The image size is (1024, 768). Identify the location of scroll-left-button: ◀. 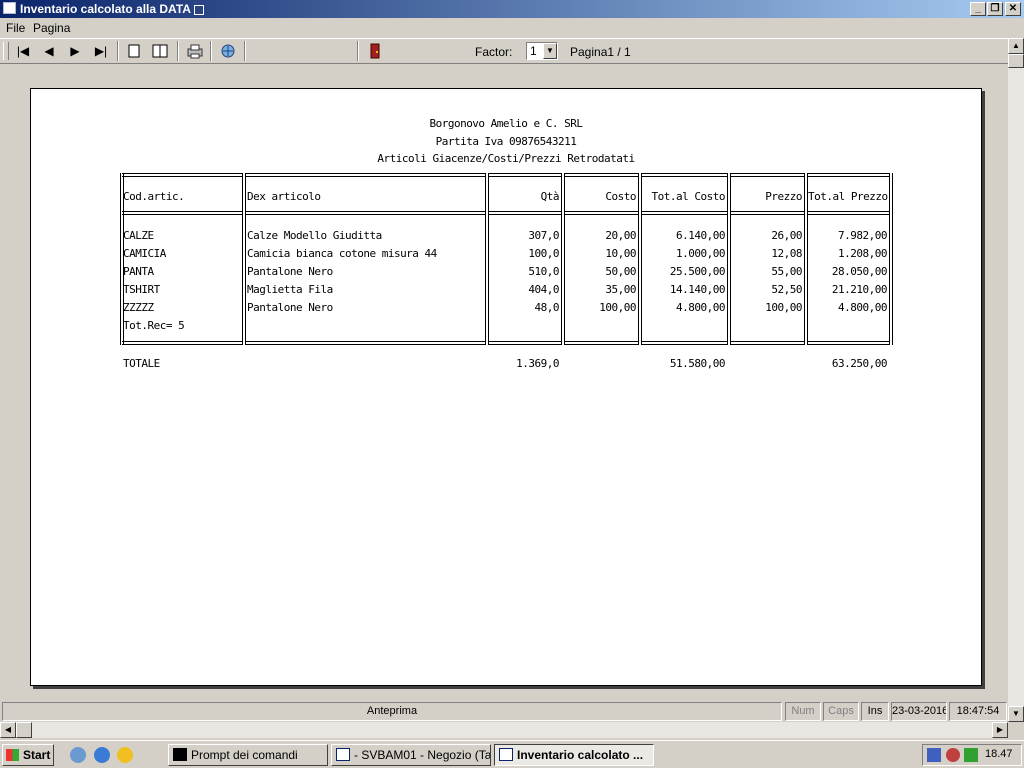
(8, 730).